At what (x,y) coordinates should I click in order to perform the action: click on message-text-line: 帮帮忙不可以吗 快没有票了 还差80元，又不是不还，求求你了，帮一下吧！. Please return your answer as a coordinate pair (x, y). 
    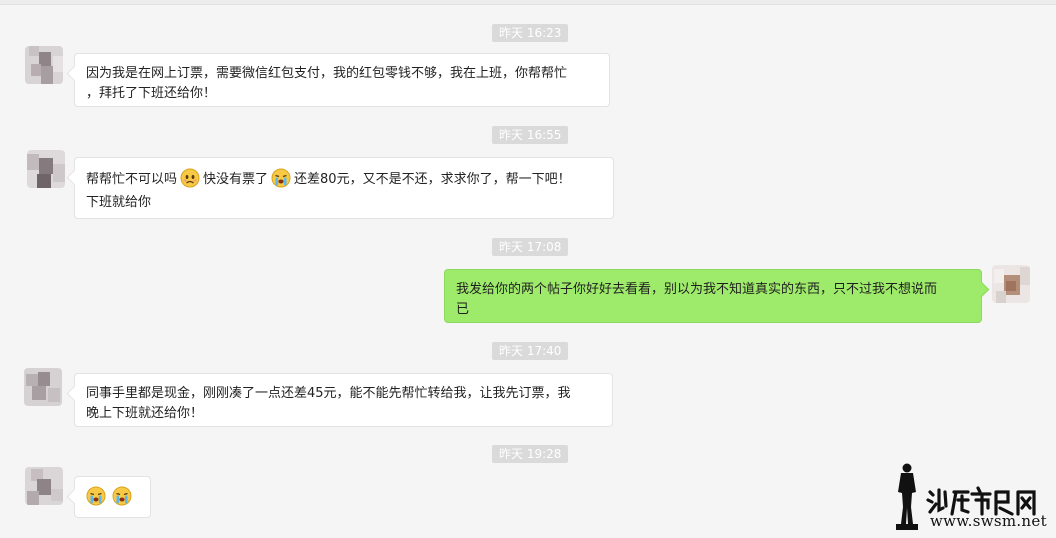
    Looking at the image, I should click on (344, 179).